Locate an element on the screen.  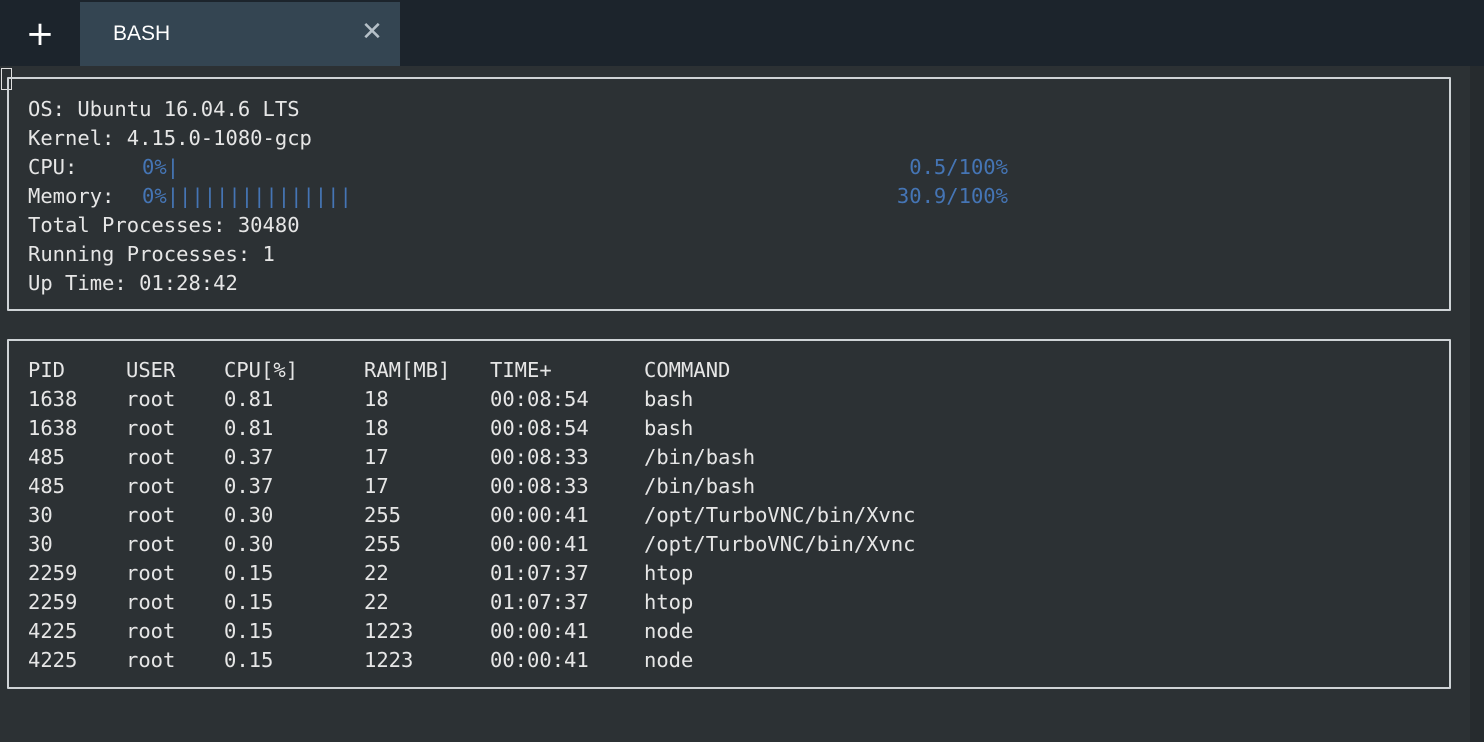
cell-cpu: 0.37 is located at coordinates (249, 457).